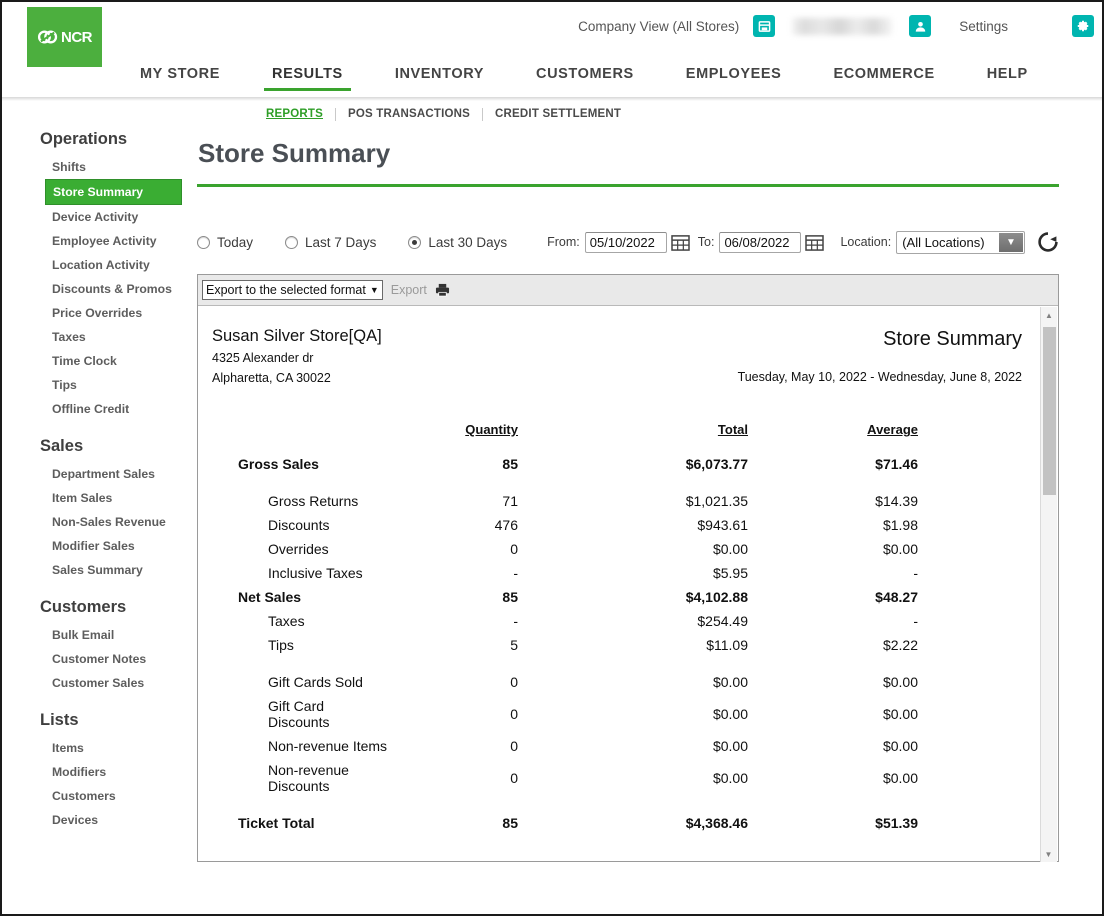  What do you see at coordinates (116, 361) in the screenshot?
I see `sidebar-item-time-clock: Time Clock` at bounding box center [116, 361].